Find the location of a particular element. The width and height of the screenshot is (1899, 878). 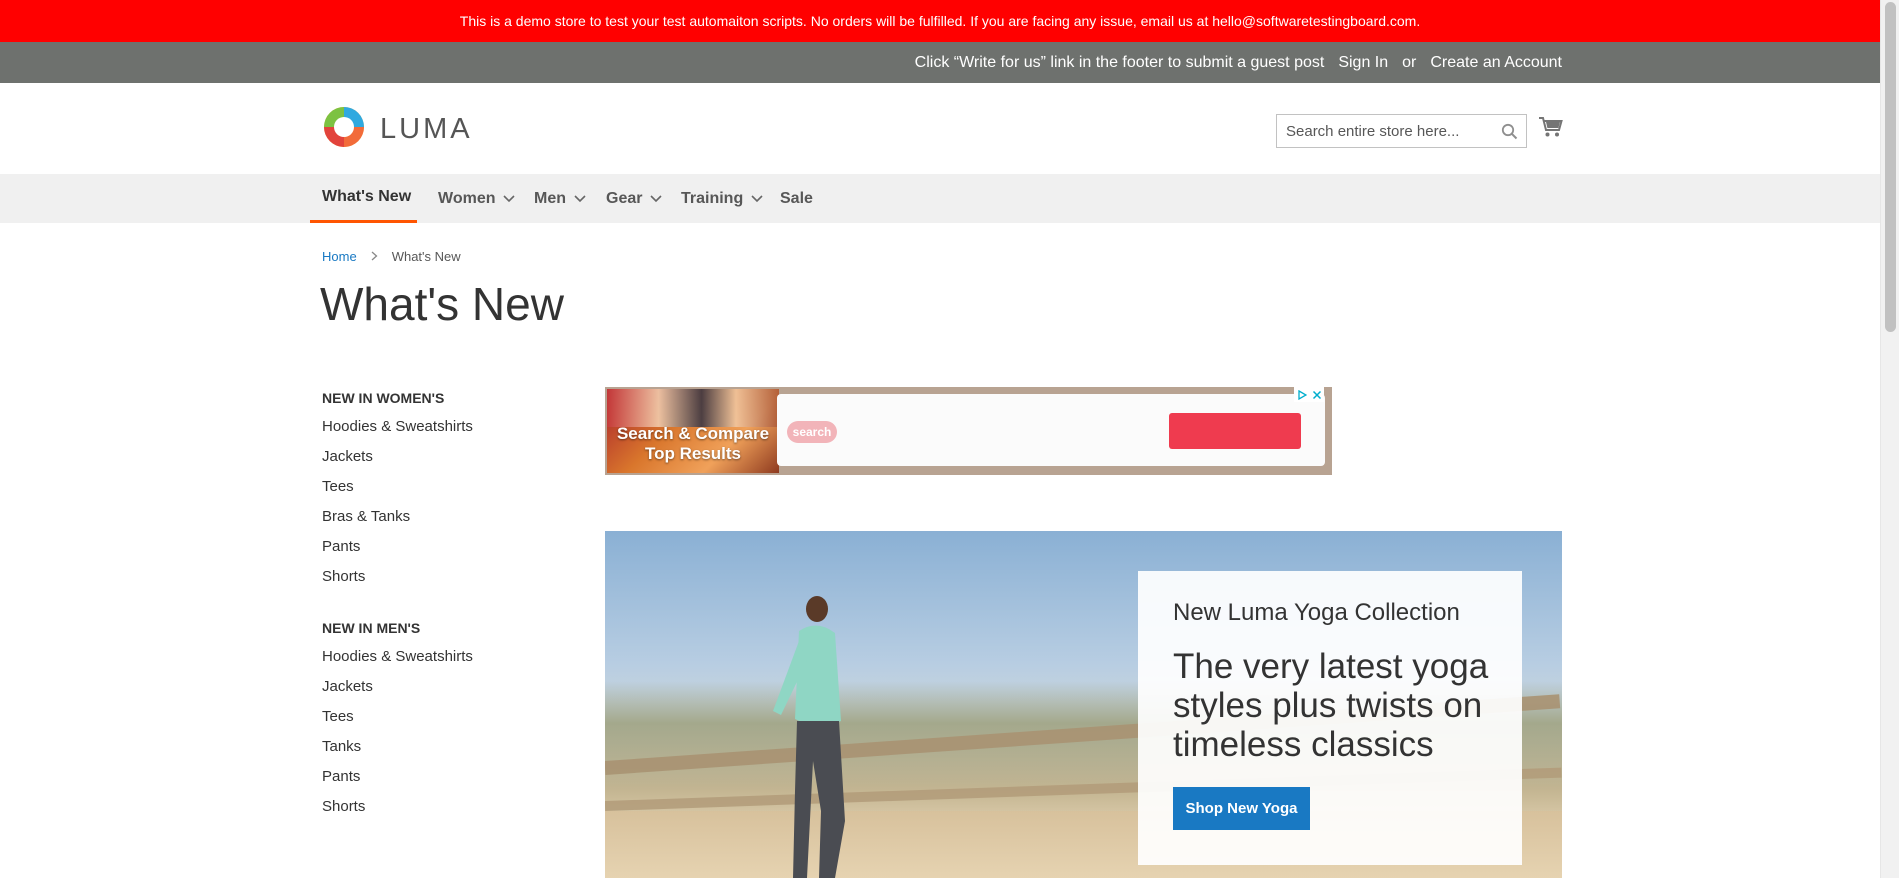

nav-item-men: Men is located at coordinates (560, 198).